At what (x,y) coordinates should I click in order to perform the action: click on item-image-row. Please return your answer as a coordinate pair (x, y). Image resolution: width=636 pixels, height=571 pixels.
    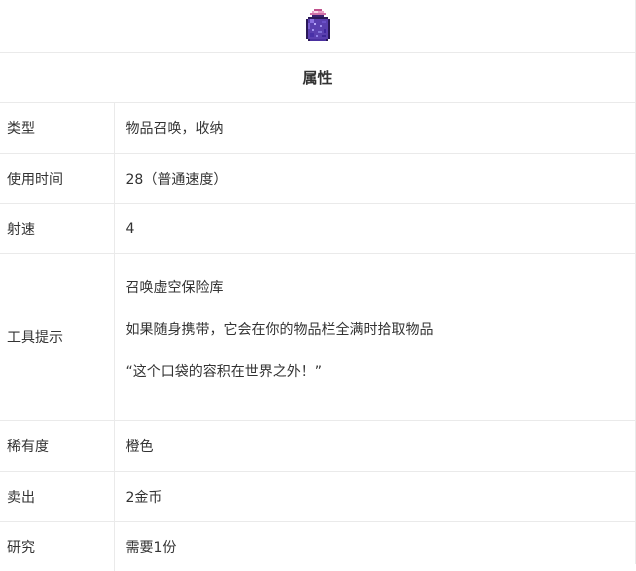
    Looking at the image, I should click on (317, 26).